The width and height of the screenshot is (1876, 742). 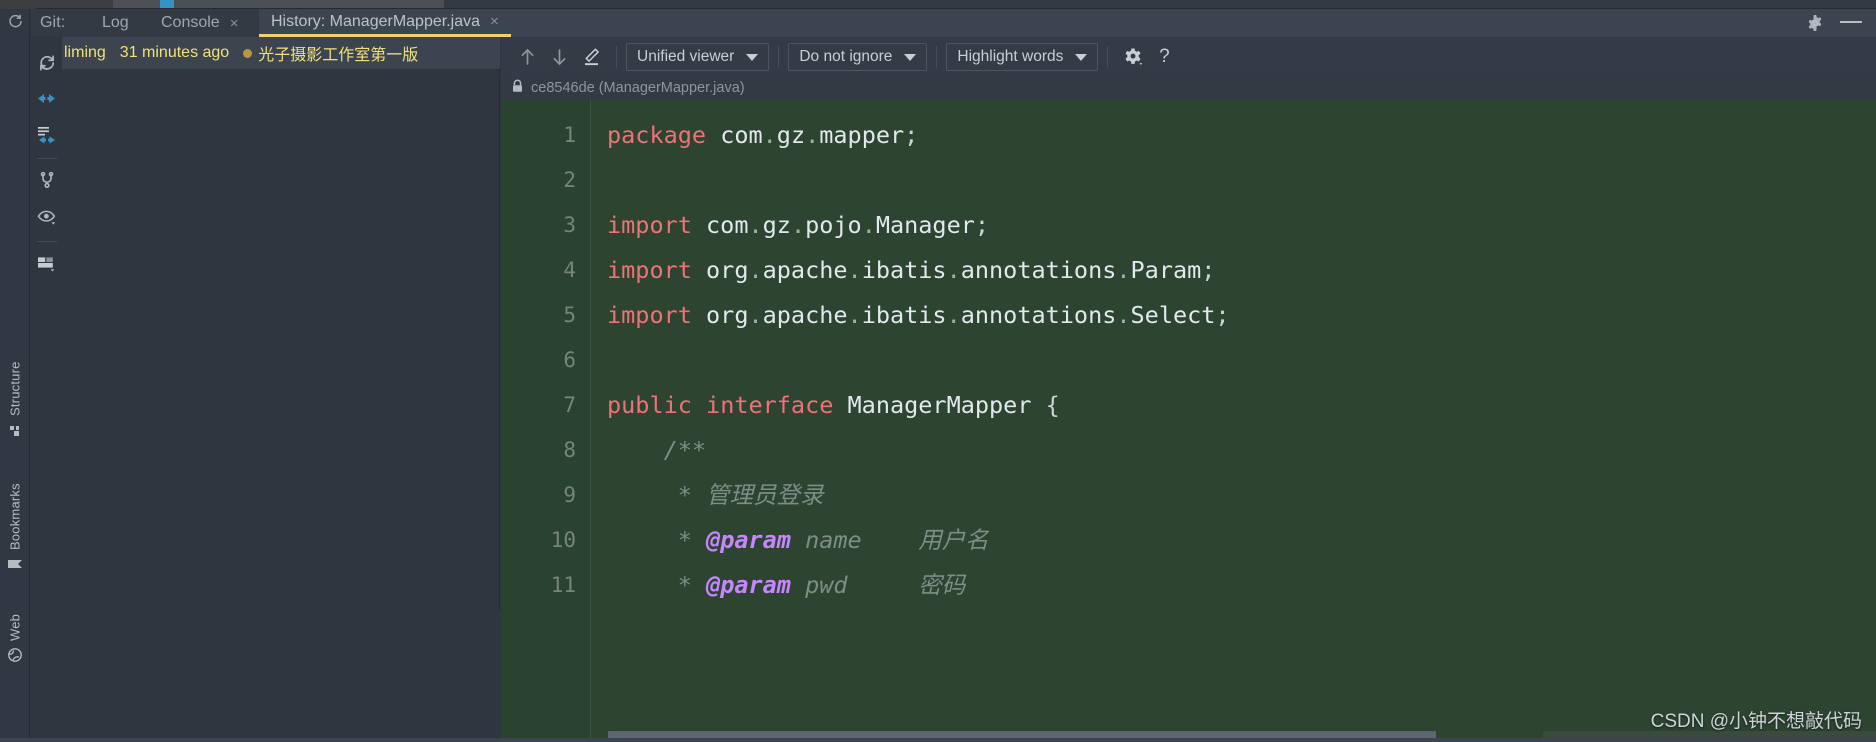 I want to click on window-top-strip, so click(x=938, y=4).